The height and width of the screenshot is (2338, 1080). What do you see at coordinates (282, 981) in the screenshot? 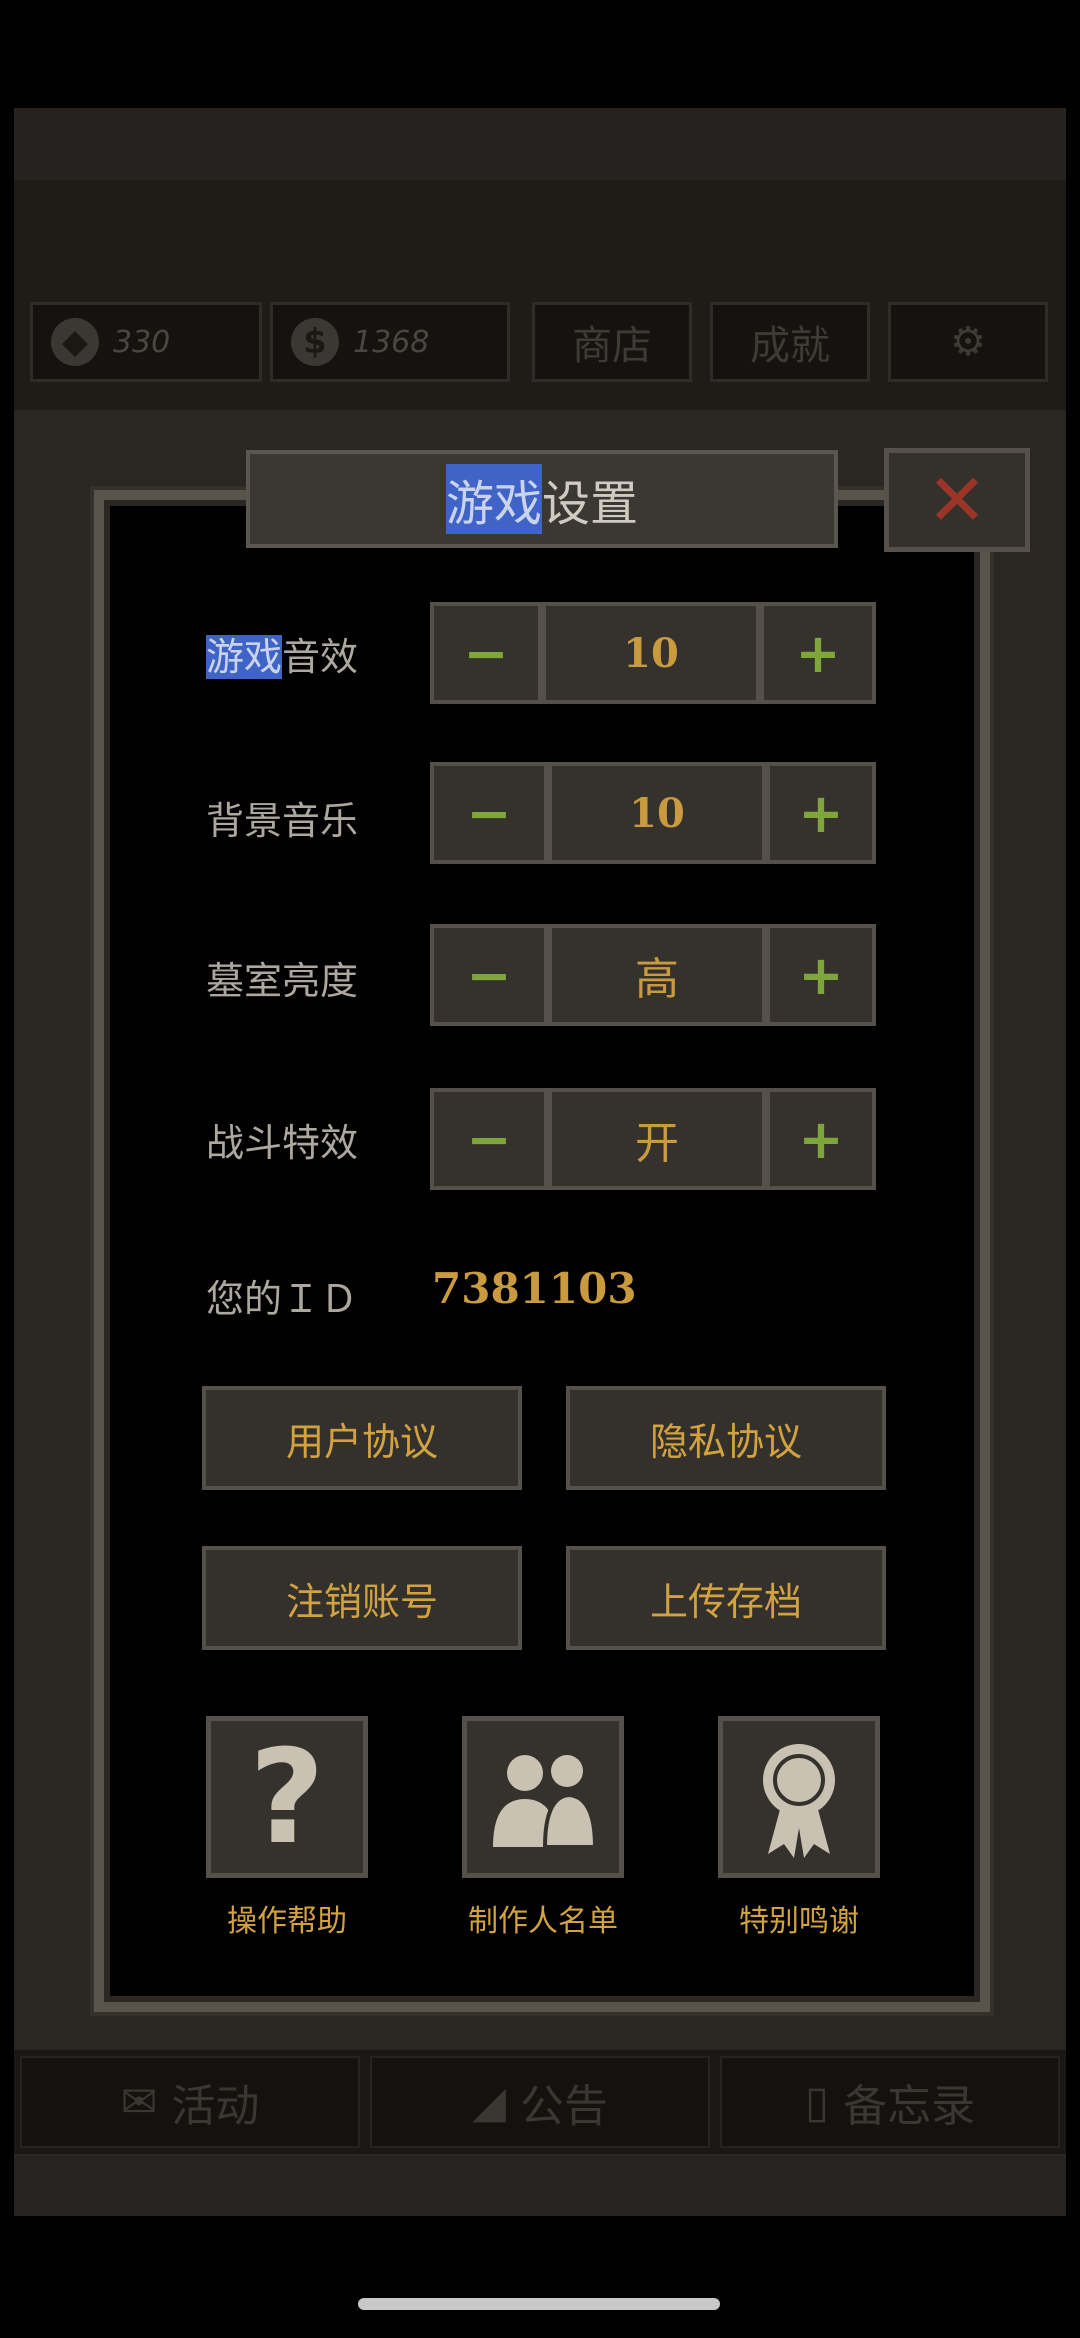
I see `tomb-brightness-label-text: 墓室亮度` at bounding box center [282, 981].